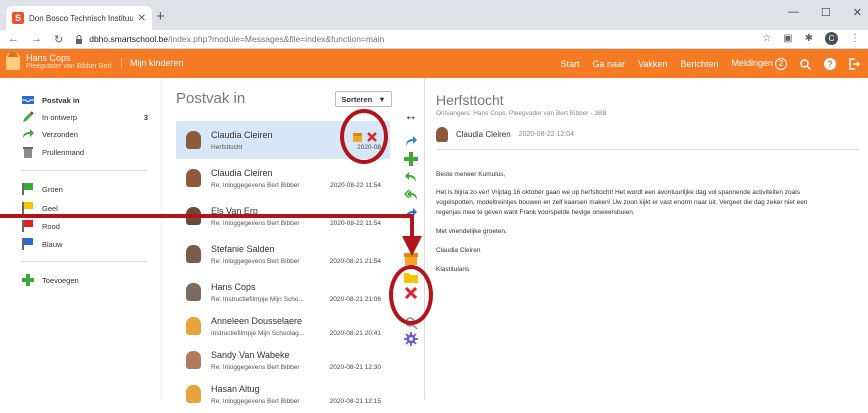 This screenshot has height=413, width=868. Describe the element at coordinates (211, 235) in the screenshot. I see `annotation-arrow` at that location.